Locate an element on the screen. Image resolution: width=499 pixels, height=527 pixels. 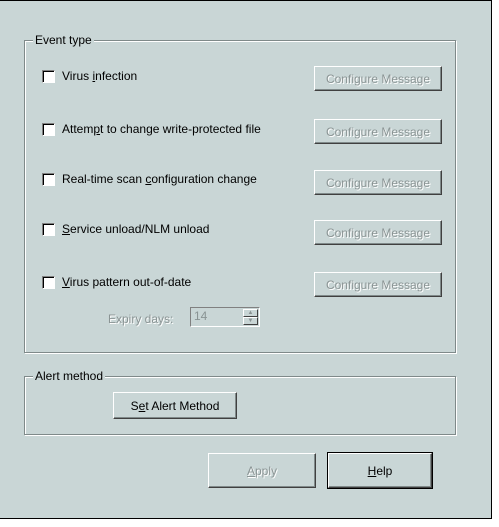
dialog-top-border is located at coordinates (245, 0).